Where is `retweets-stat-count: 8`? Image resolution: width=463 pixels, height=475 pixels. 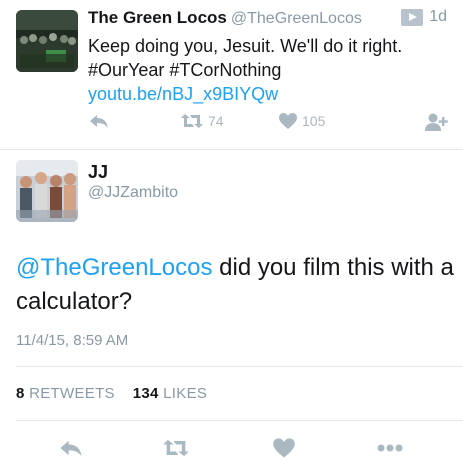
retweets-stat-count: 8 is located at coordinates (20, 393).